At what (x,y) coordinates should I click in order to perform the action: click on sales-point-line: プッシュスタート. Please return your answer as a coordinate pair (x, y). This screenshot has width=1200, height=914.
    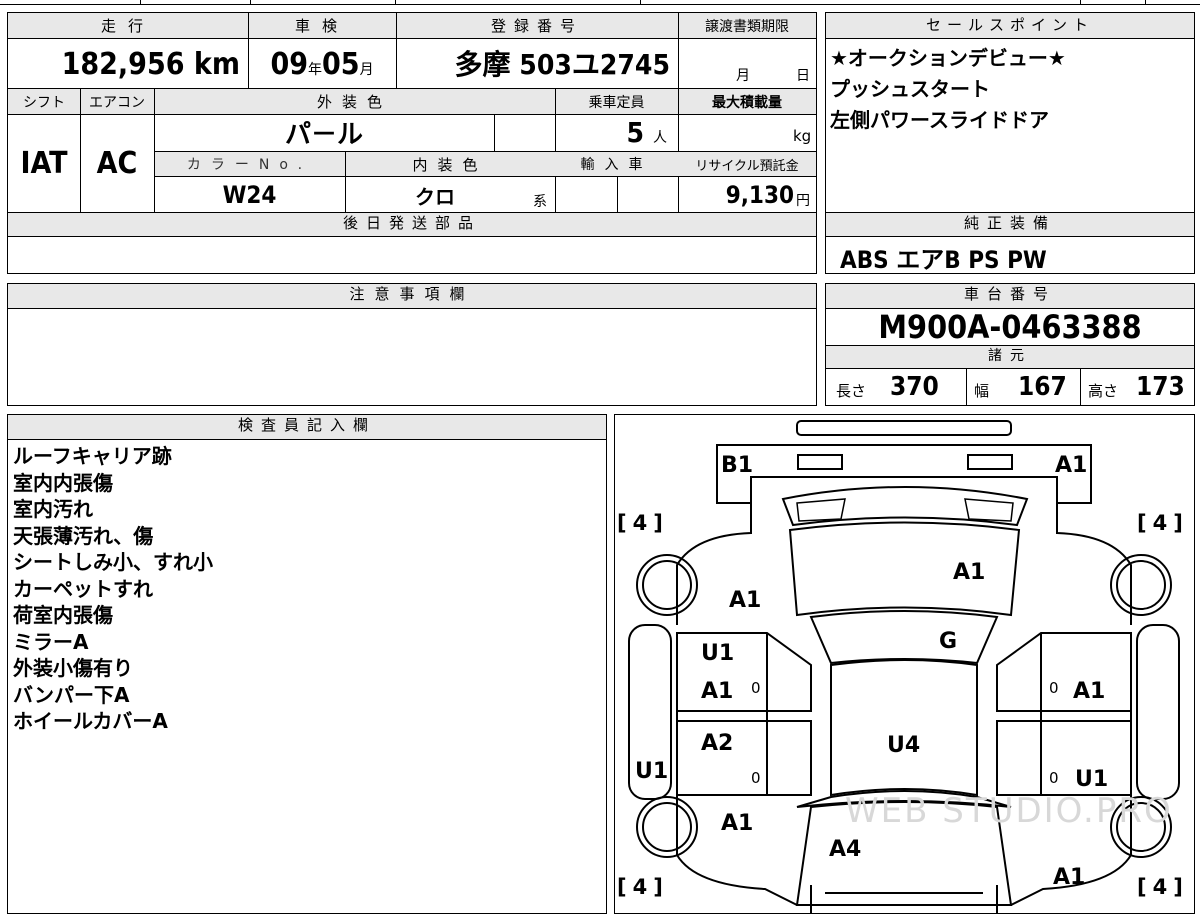
    Looking at the image, I should click on (910, 89).